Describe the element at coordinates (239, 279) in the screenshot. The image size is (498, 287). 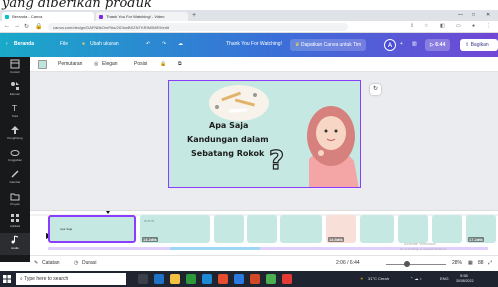
I see `word-icon` at that location.